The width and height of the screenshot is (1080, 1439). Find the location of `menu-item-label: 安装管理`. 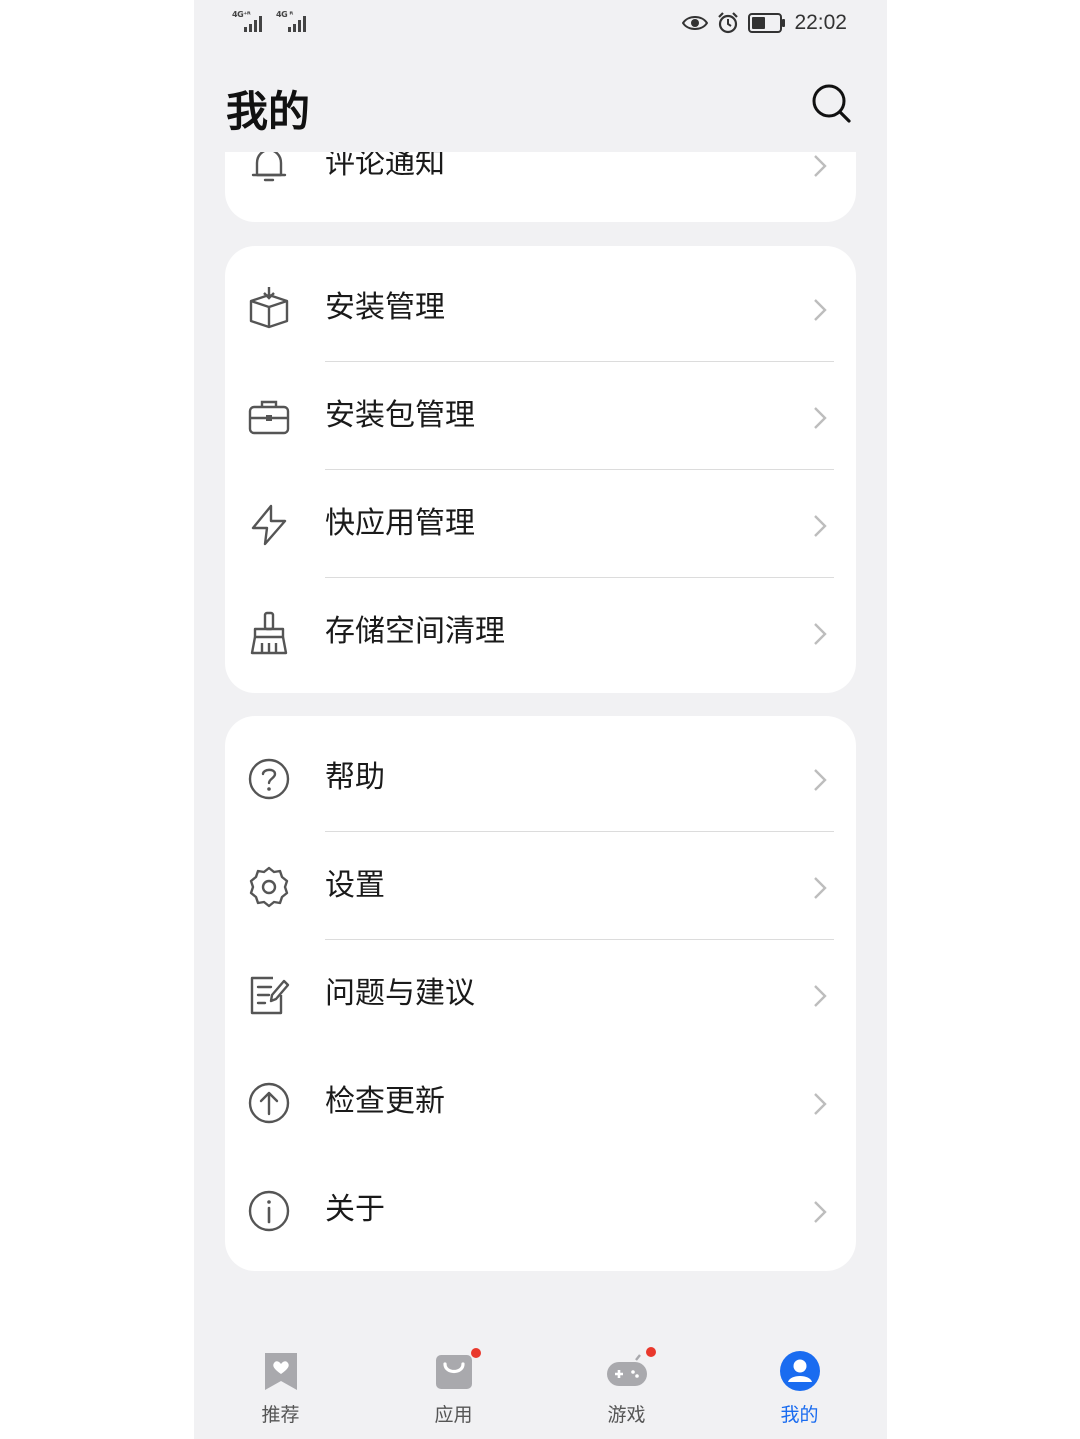

menu-item-label: 安装管理 is located at coordinates (385, 307).